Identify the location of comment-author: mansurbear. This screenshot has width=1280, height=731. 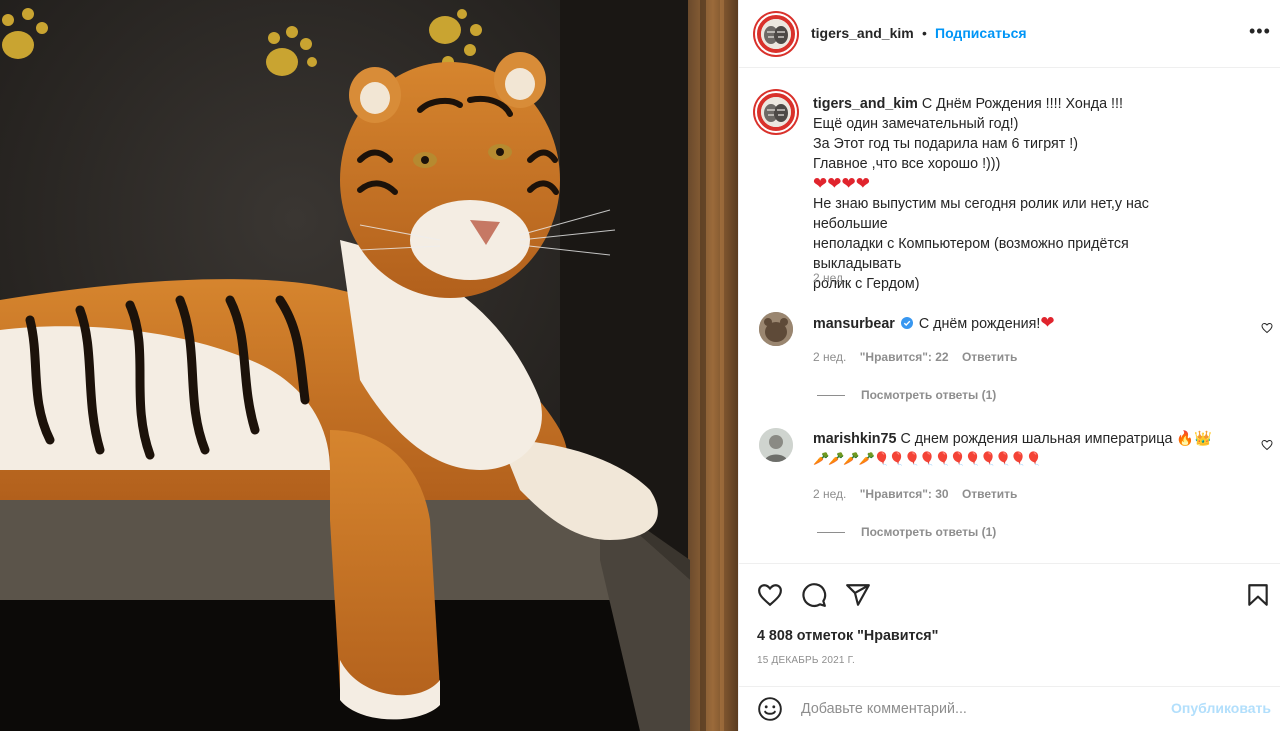
(854, 324).